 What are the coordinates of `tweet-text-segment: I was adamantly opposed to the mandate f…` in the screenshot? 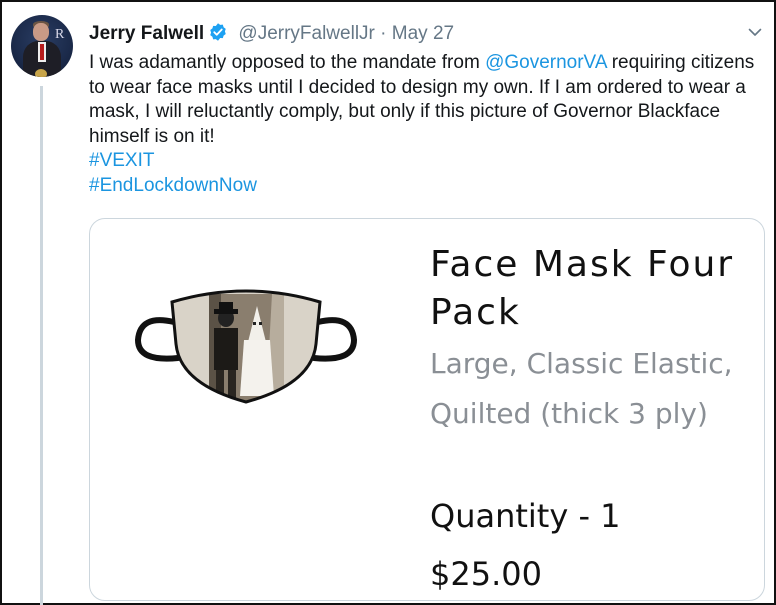 It's located at (287, 62).